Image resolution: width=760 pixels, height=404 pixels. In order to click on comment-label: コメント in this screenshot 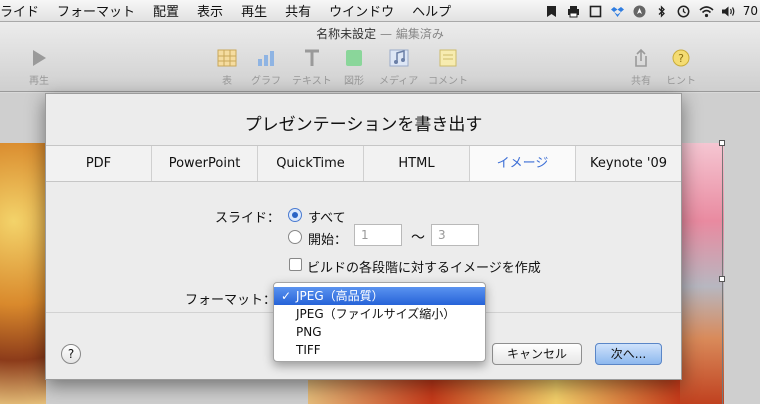, I will do `click(448, 81)`.